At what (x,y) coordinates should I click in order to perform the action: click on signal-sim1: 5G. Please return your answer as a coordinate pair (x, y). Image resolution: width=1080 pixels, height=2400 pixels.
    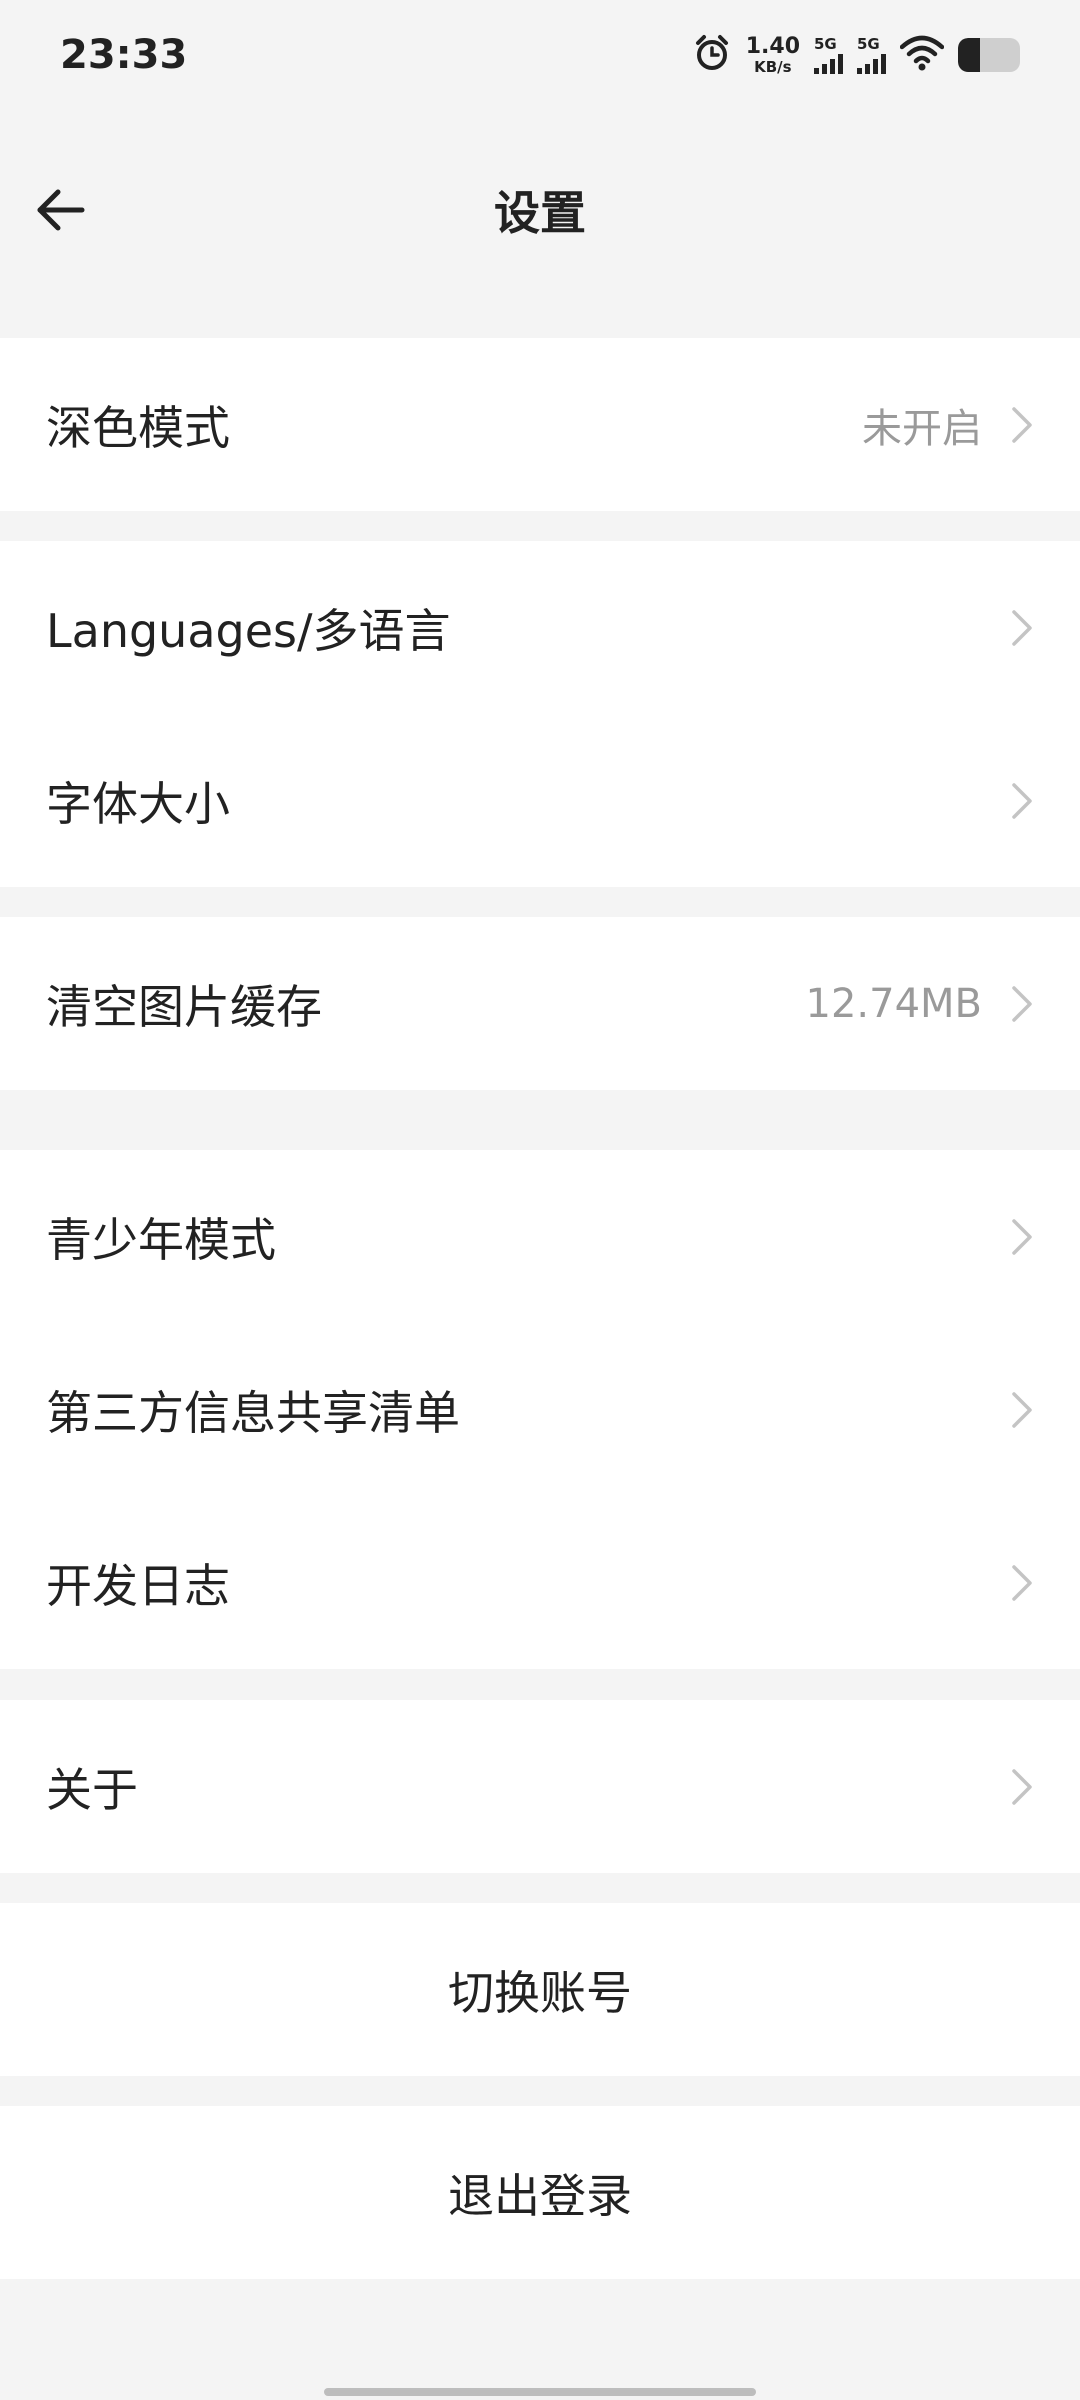
    Looking at the image, I should click on (828, 54).